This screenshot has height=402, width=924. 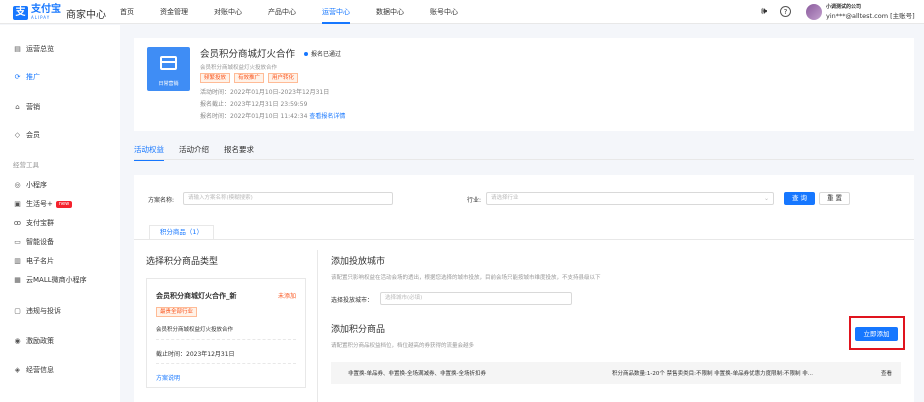 I want to click on city-select: 选择城市(必填), so click(x=476, y=298).